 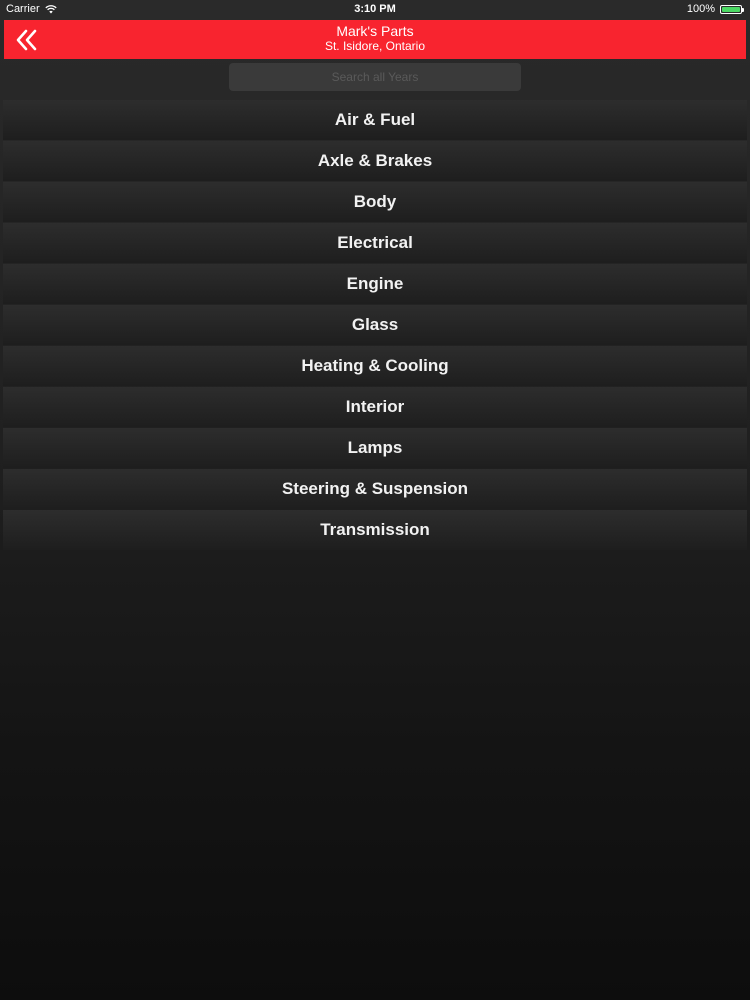 What do you see at coordinates (375, 161) in the screenshot?
I see `category-item: Axle & Brakes` at bounding box center [375, 161].